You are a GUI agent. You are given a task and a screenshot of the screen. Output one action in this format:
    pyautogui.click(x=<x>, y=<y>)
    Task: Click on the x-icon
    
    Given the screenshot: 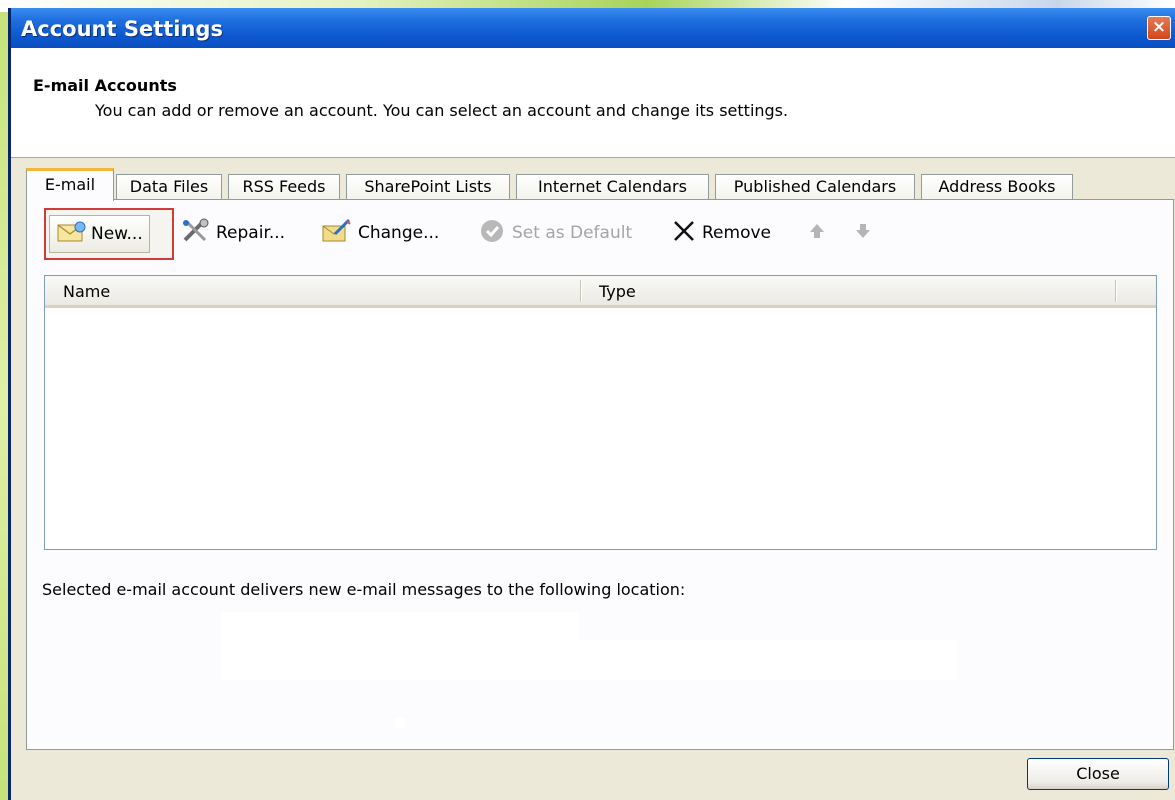 What is the action you would take?
    pyautogui.click(x=684, y=233)
    